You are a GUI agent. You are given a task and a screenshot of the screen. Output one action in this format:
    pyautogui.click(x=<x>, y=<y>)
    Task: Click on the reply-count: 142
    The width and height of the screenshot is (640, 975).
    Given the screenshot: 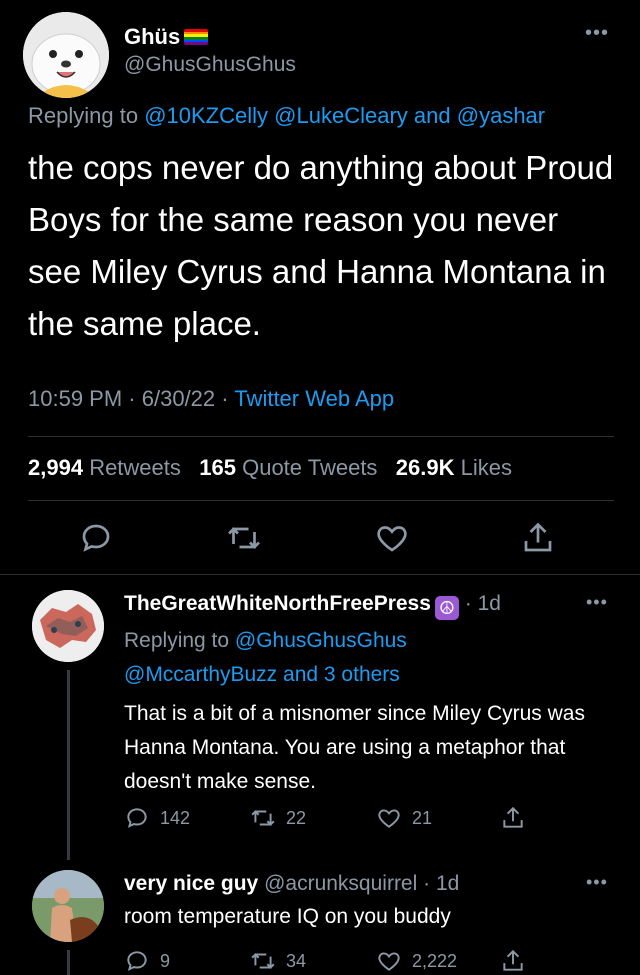 What is the action you would take?
    pyautogui.click(x=175, y=817)
    